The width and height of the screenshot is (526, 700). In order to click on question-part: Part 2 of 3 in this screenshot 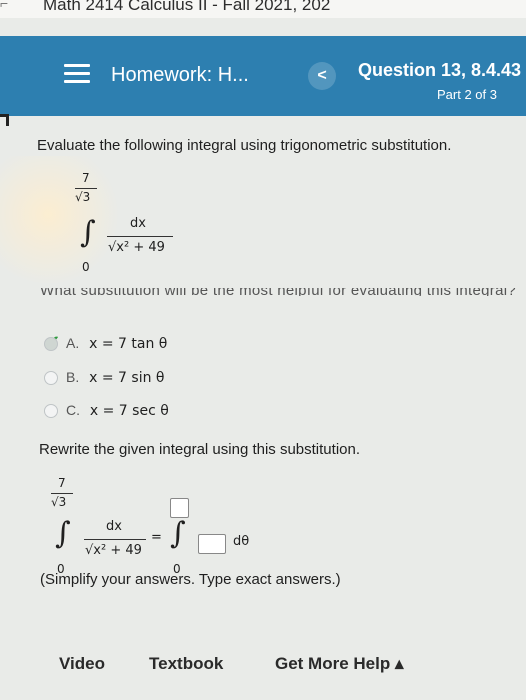, I will do `click(467, 94)`.